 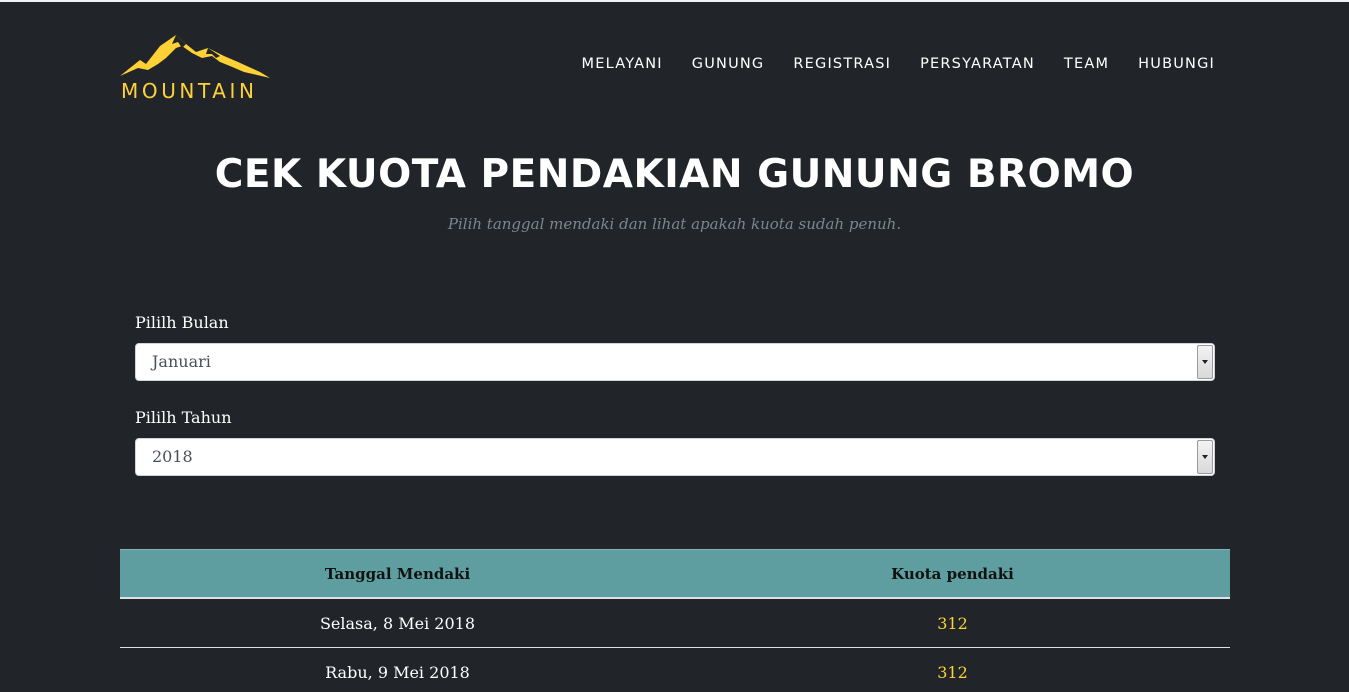 I want to click on year-select: 2018, so click(x=675, y=457).